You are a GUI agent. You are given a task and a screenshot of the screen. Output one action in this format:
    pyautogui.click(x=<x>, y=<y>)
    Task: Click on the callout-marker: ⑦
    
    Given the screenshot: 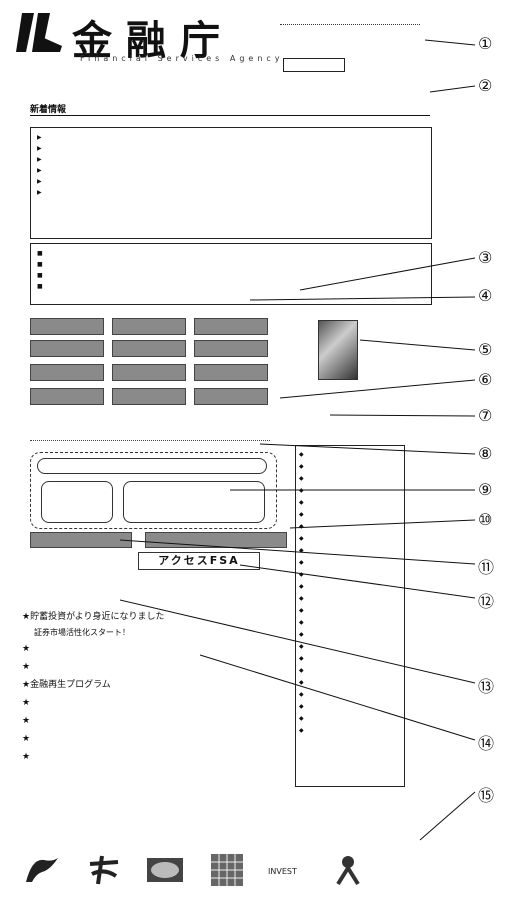 What is the action you would take?
    pyautogui.click(x=485, y=415)
    